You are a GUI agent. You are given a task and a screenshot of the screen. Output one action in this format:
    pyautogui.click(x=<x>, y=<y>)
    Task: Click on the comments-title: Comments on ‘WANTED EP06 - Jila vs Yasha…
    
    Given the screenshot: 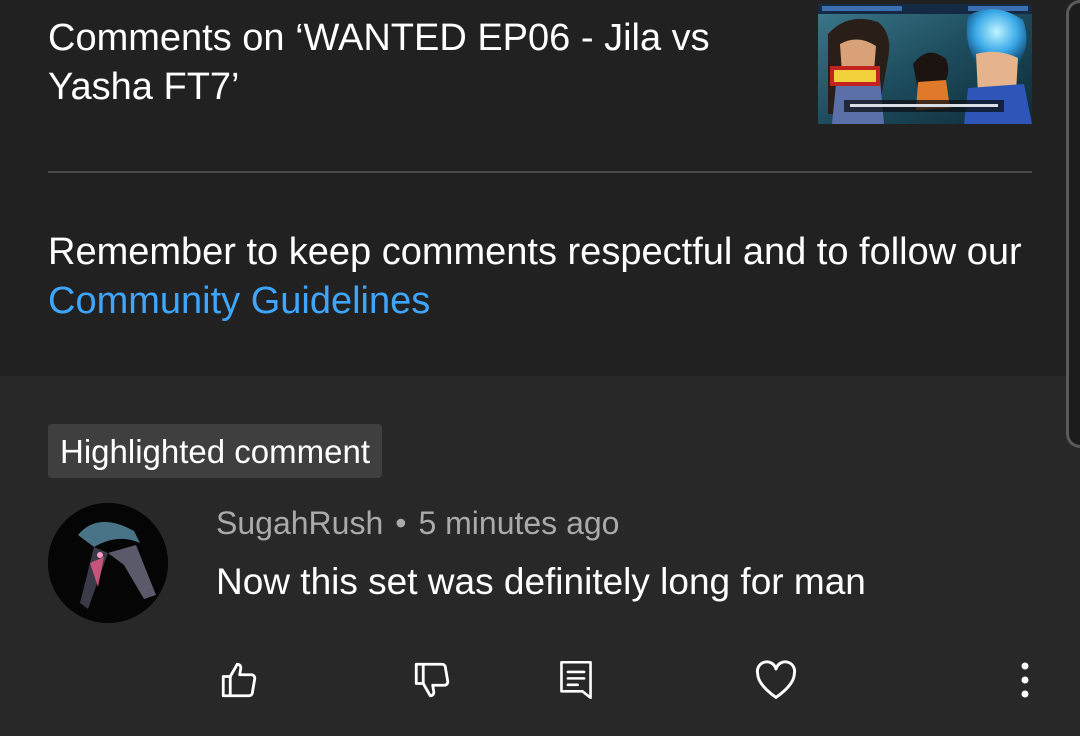 What is the action you would take?
    pyautogui.click(x=379, y=62)
    